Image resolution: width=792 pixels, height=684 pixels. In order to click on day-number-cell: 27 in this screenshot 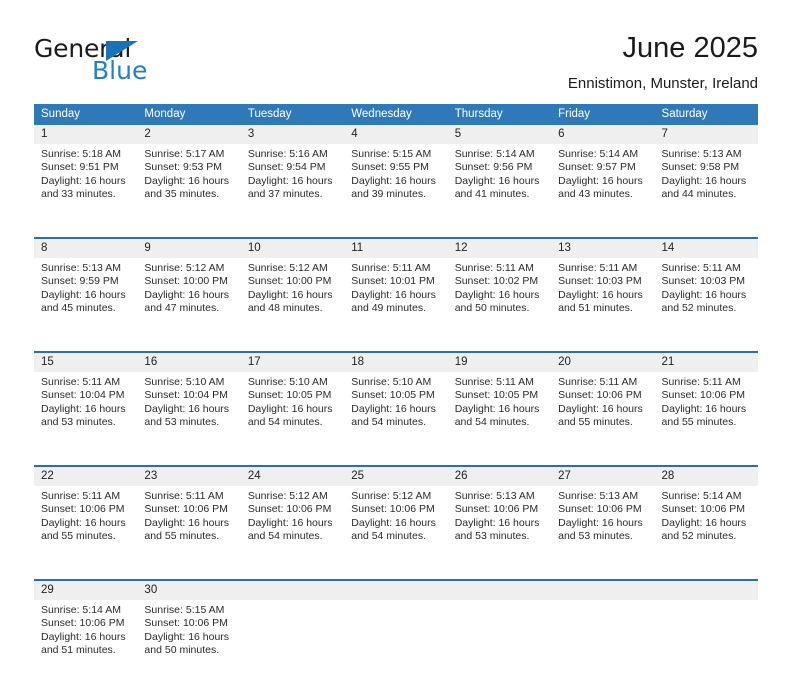, I will do `click(603, 476)`.